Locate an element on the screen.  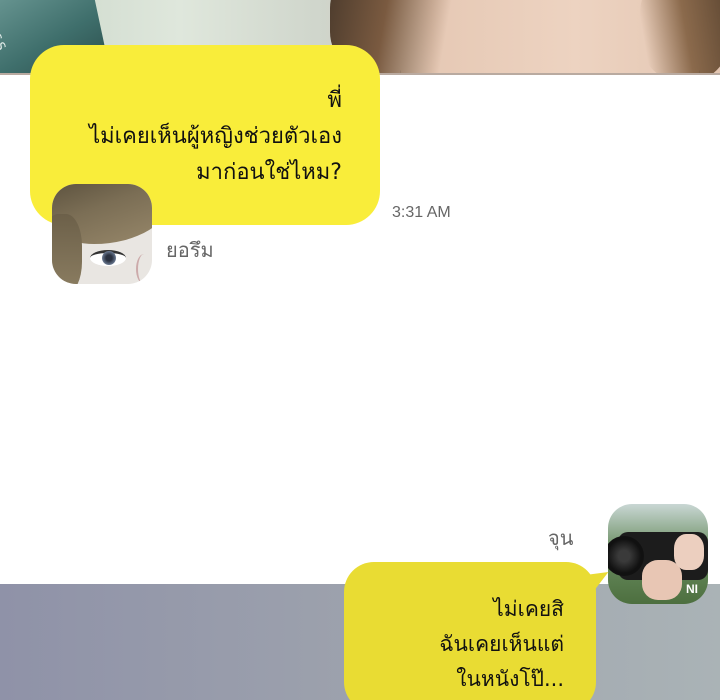
message-line: ไม่เคยเห็นผู้หญิงช่วยตัวเอง is located at coordinates (215, 136).